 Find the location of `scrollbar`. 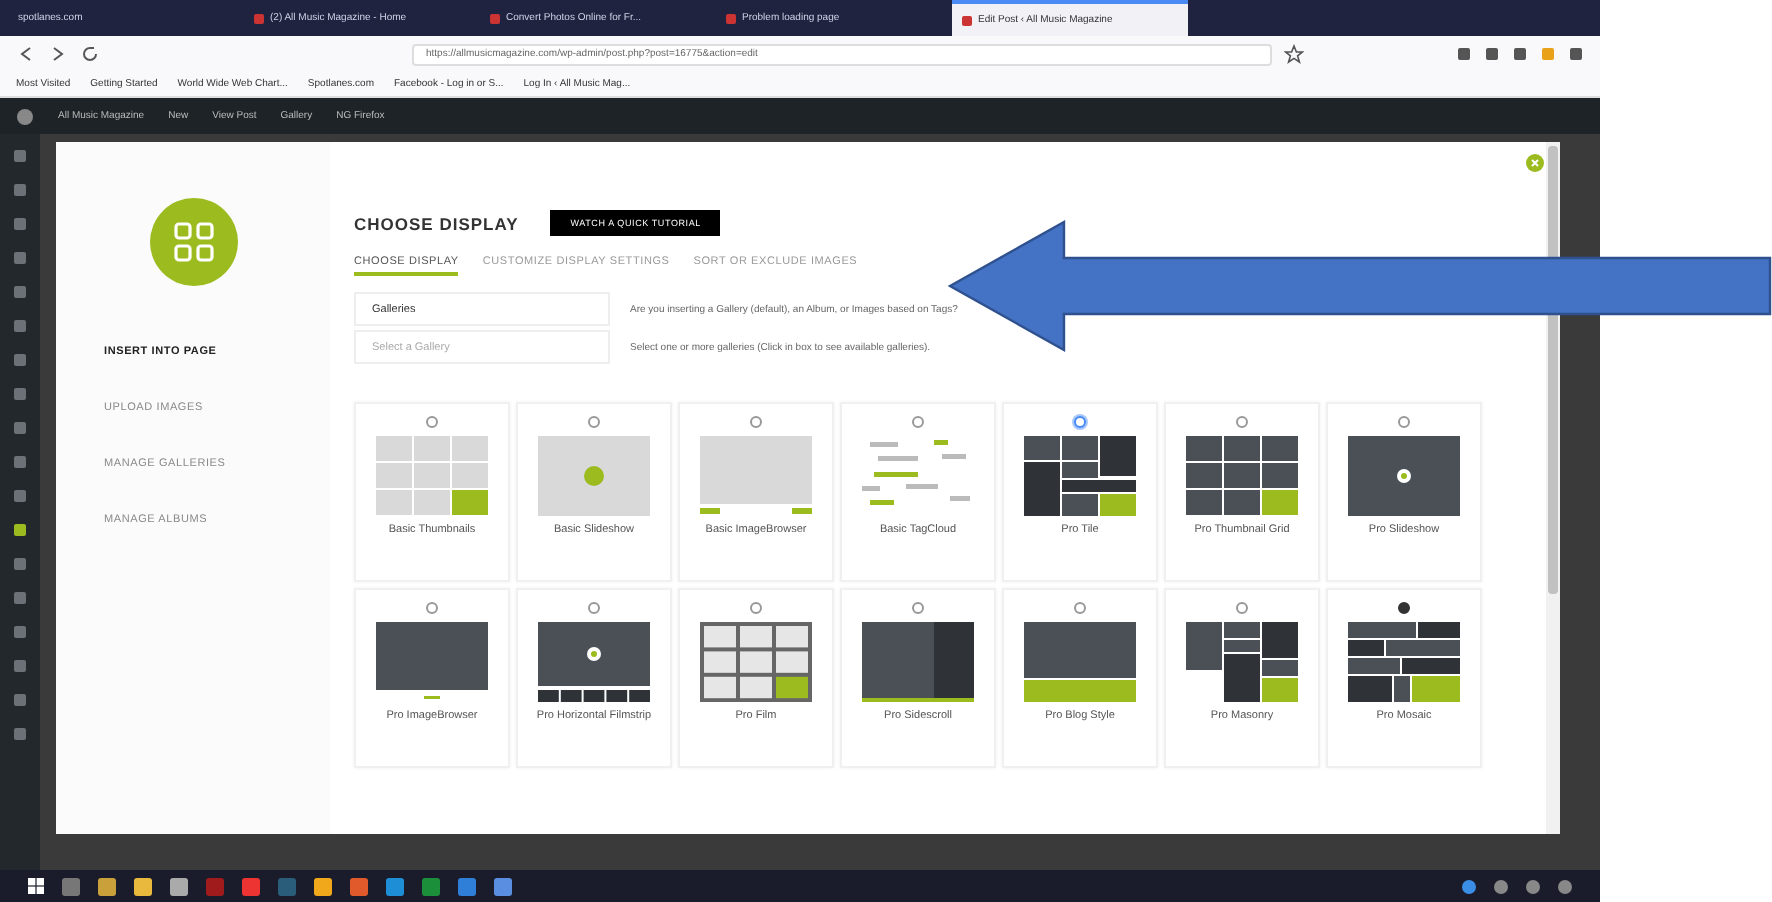

scrollbar is located at coordinates (1553, 488).